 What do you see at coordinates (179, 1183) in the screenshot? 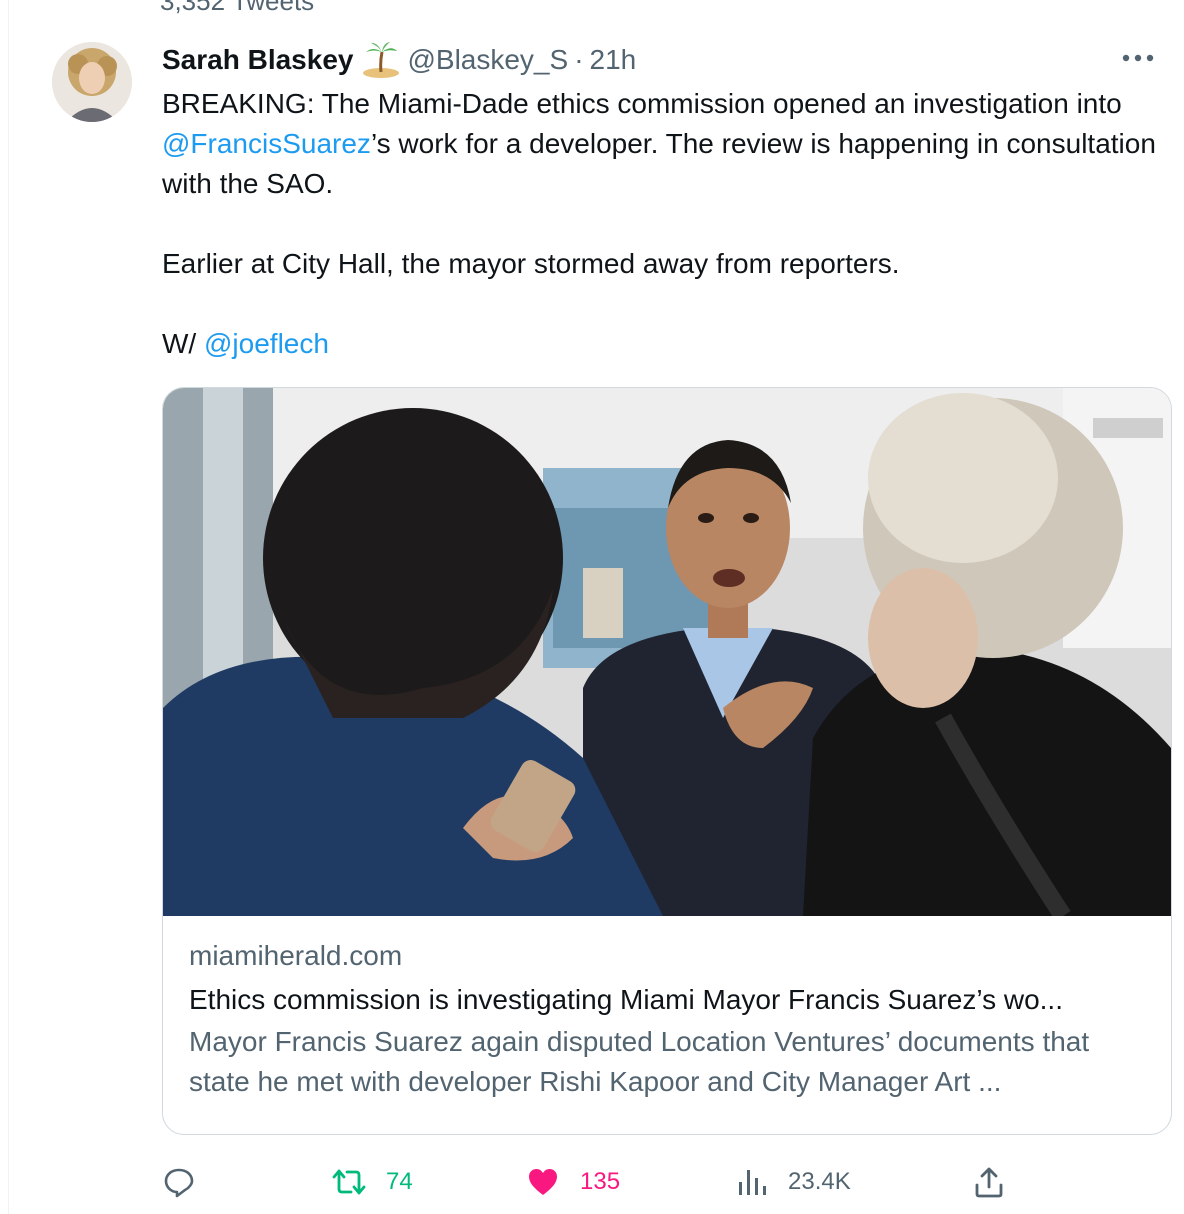
I see `reply-icon` at bounding box center [179, 1183].